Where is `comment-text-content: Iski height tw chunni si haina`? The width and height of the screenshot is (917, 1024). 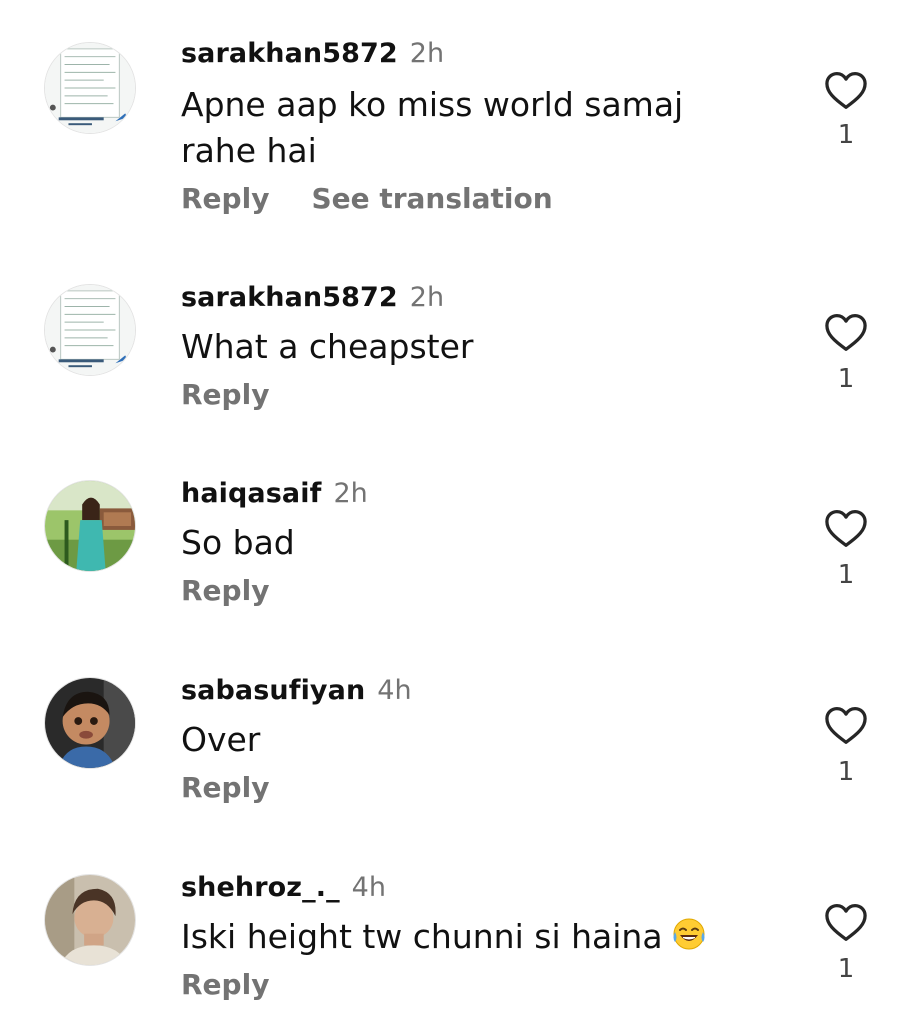
comment-text-content: Iski height tw chunni si haina is located at coordinates (422, 936).